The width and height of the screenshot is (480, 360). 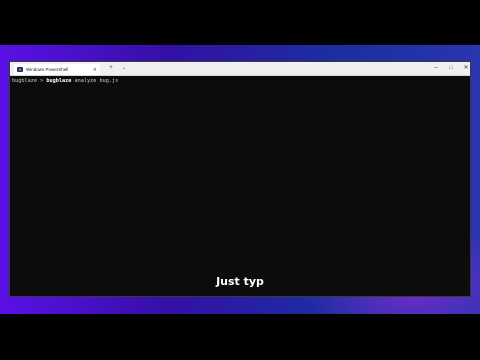 I want to click on tab-windows-powershell: > Windows PowerShell ×, so click(x=57, y=69).